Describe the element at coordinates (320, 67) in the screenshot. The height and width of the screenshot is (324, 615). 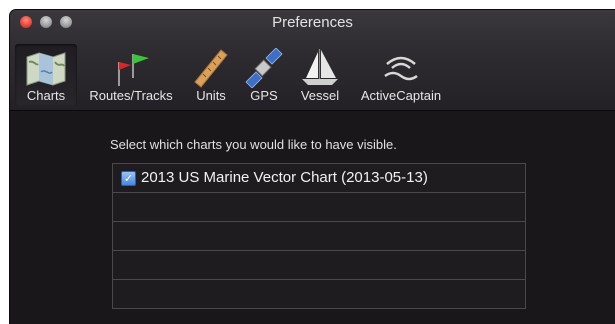
I see `sailboat-icon` at that location.